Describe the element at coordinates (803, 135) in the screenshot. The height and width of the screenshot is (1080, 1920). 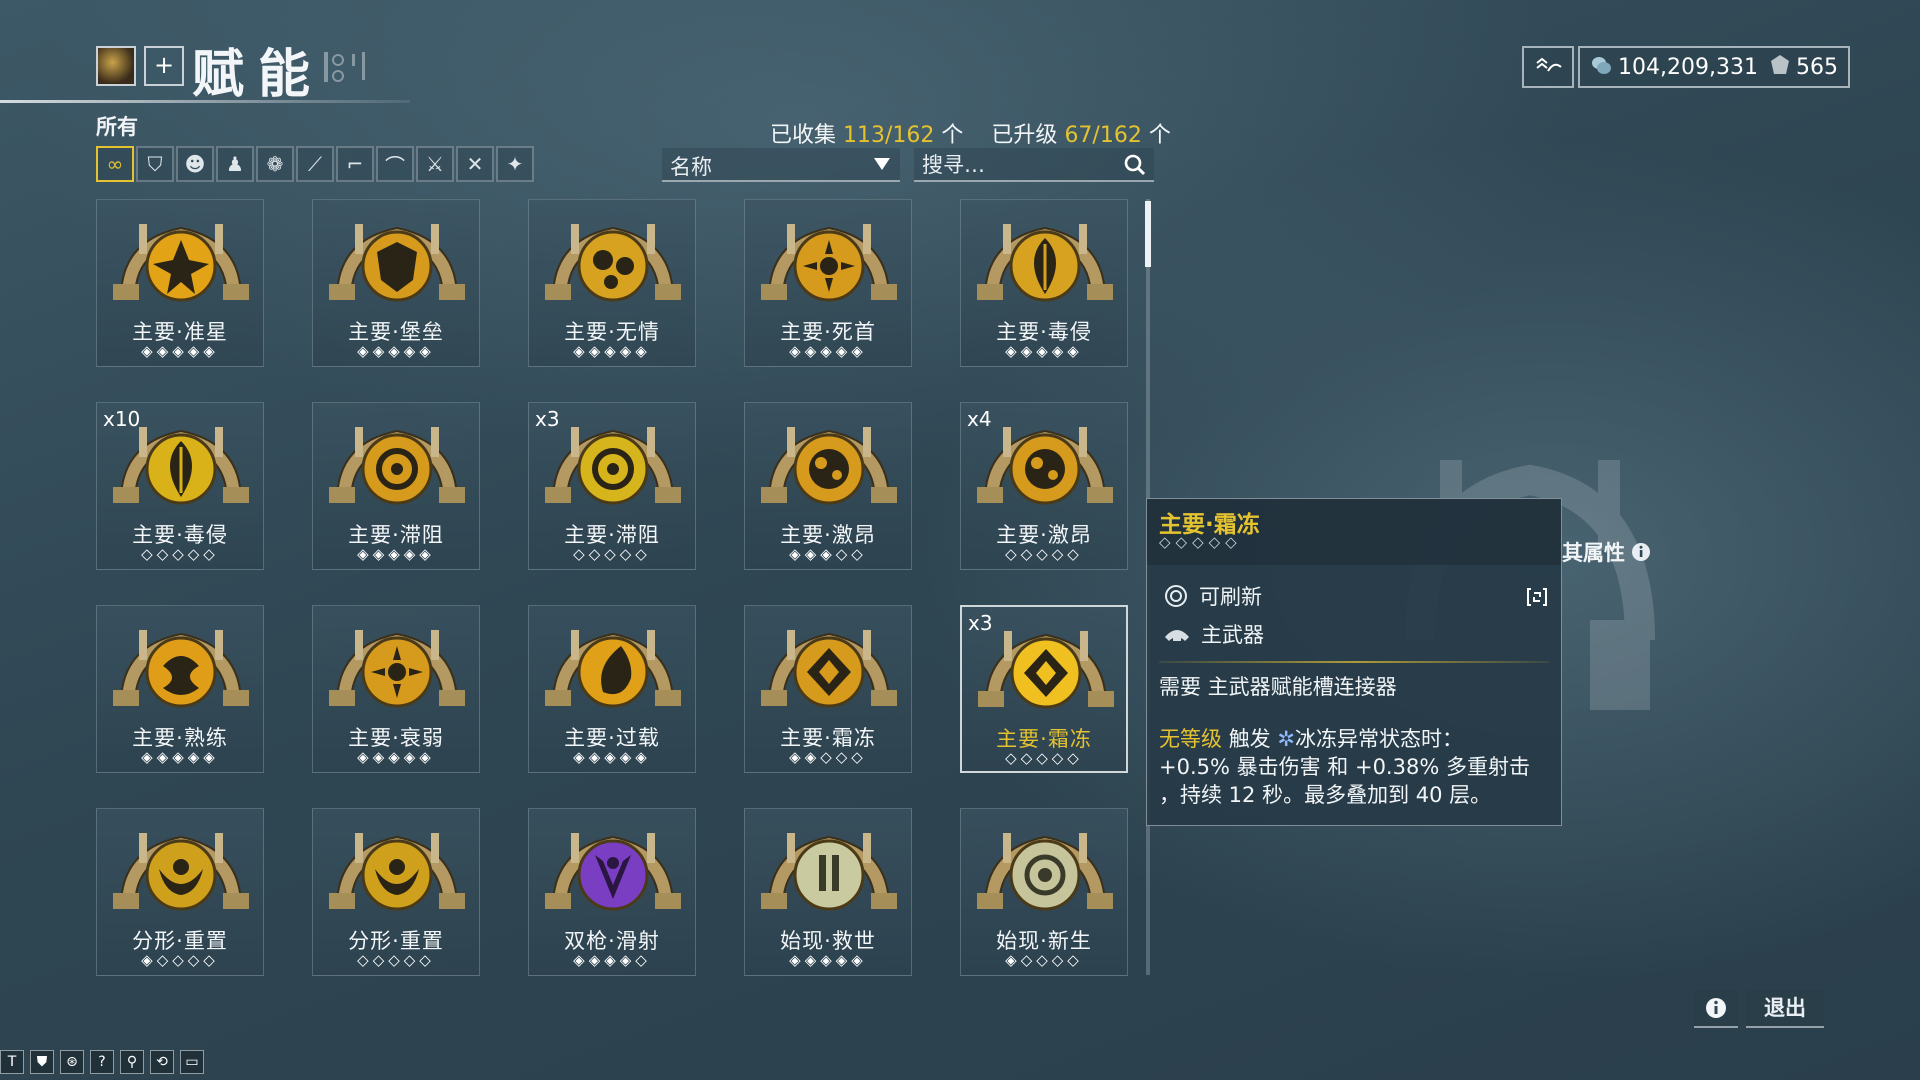
I see `collected-label: 已收集` at that location.